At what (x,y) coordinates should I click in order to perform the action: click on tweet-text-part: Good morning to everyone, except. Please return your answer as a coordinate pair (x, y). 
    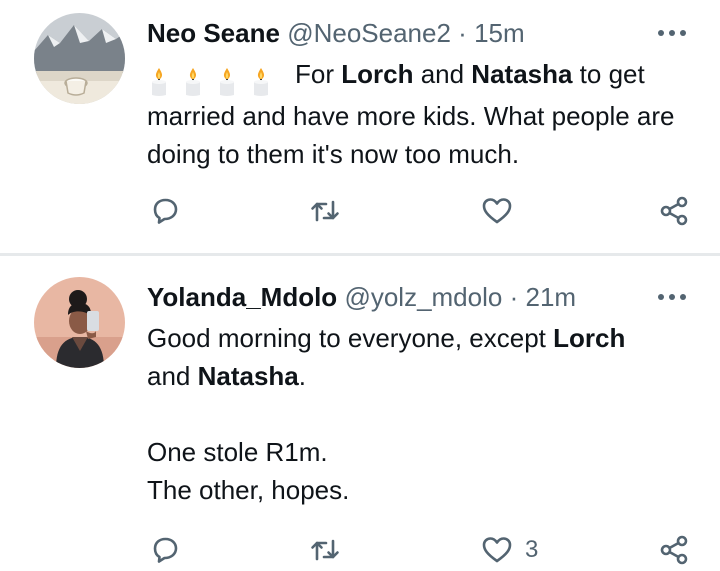
    Looking at the image, I should click on (350, 338).